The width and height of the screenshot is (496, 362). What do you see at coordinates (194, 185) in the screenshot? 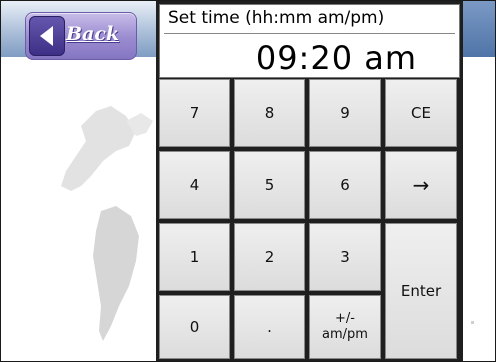
I see `key-4: 4` at bounding box center [194, 185].